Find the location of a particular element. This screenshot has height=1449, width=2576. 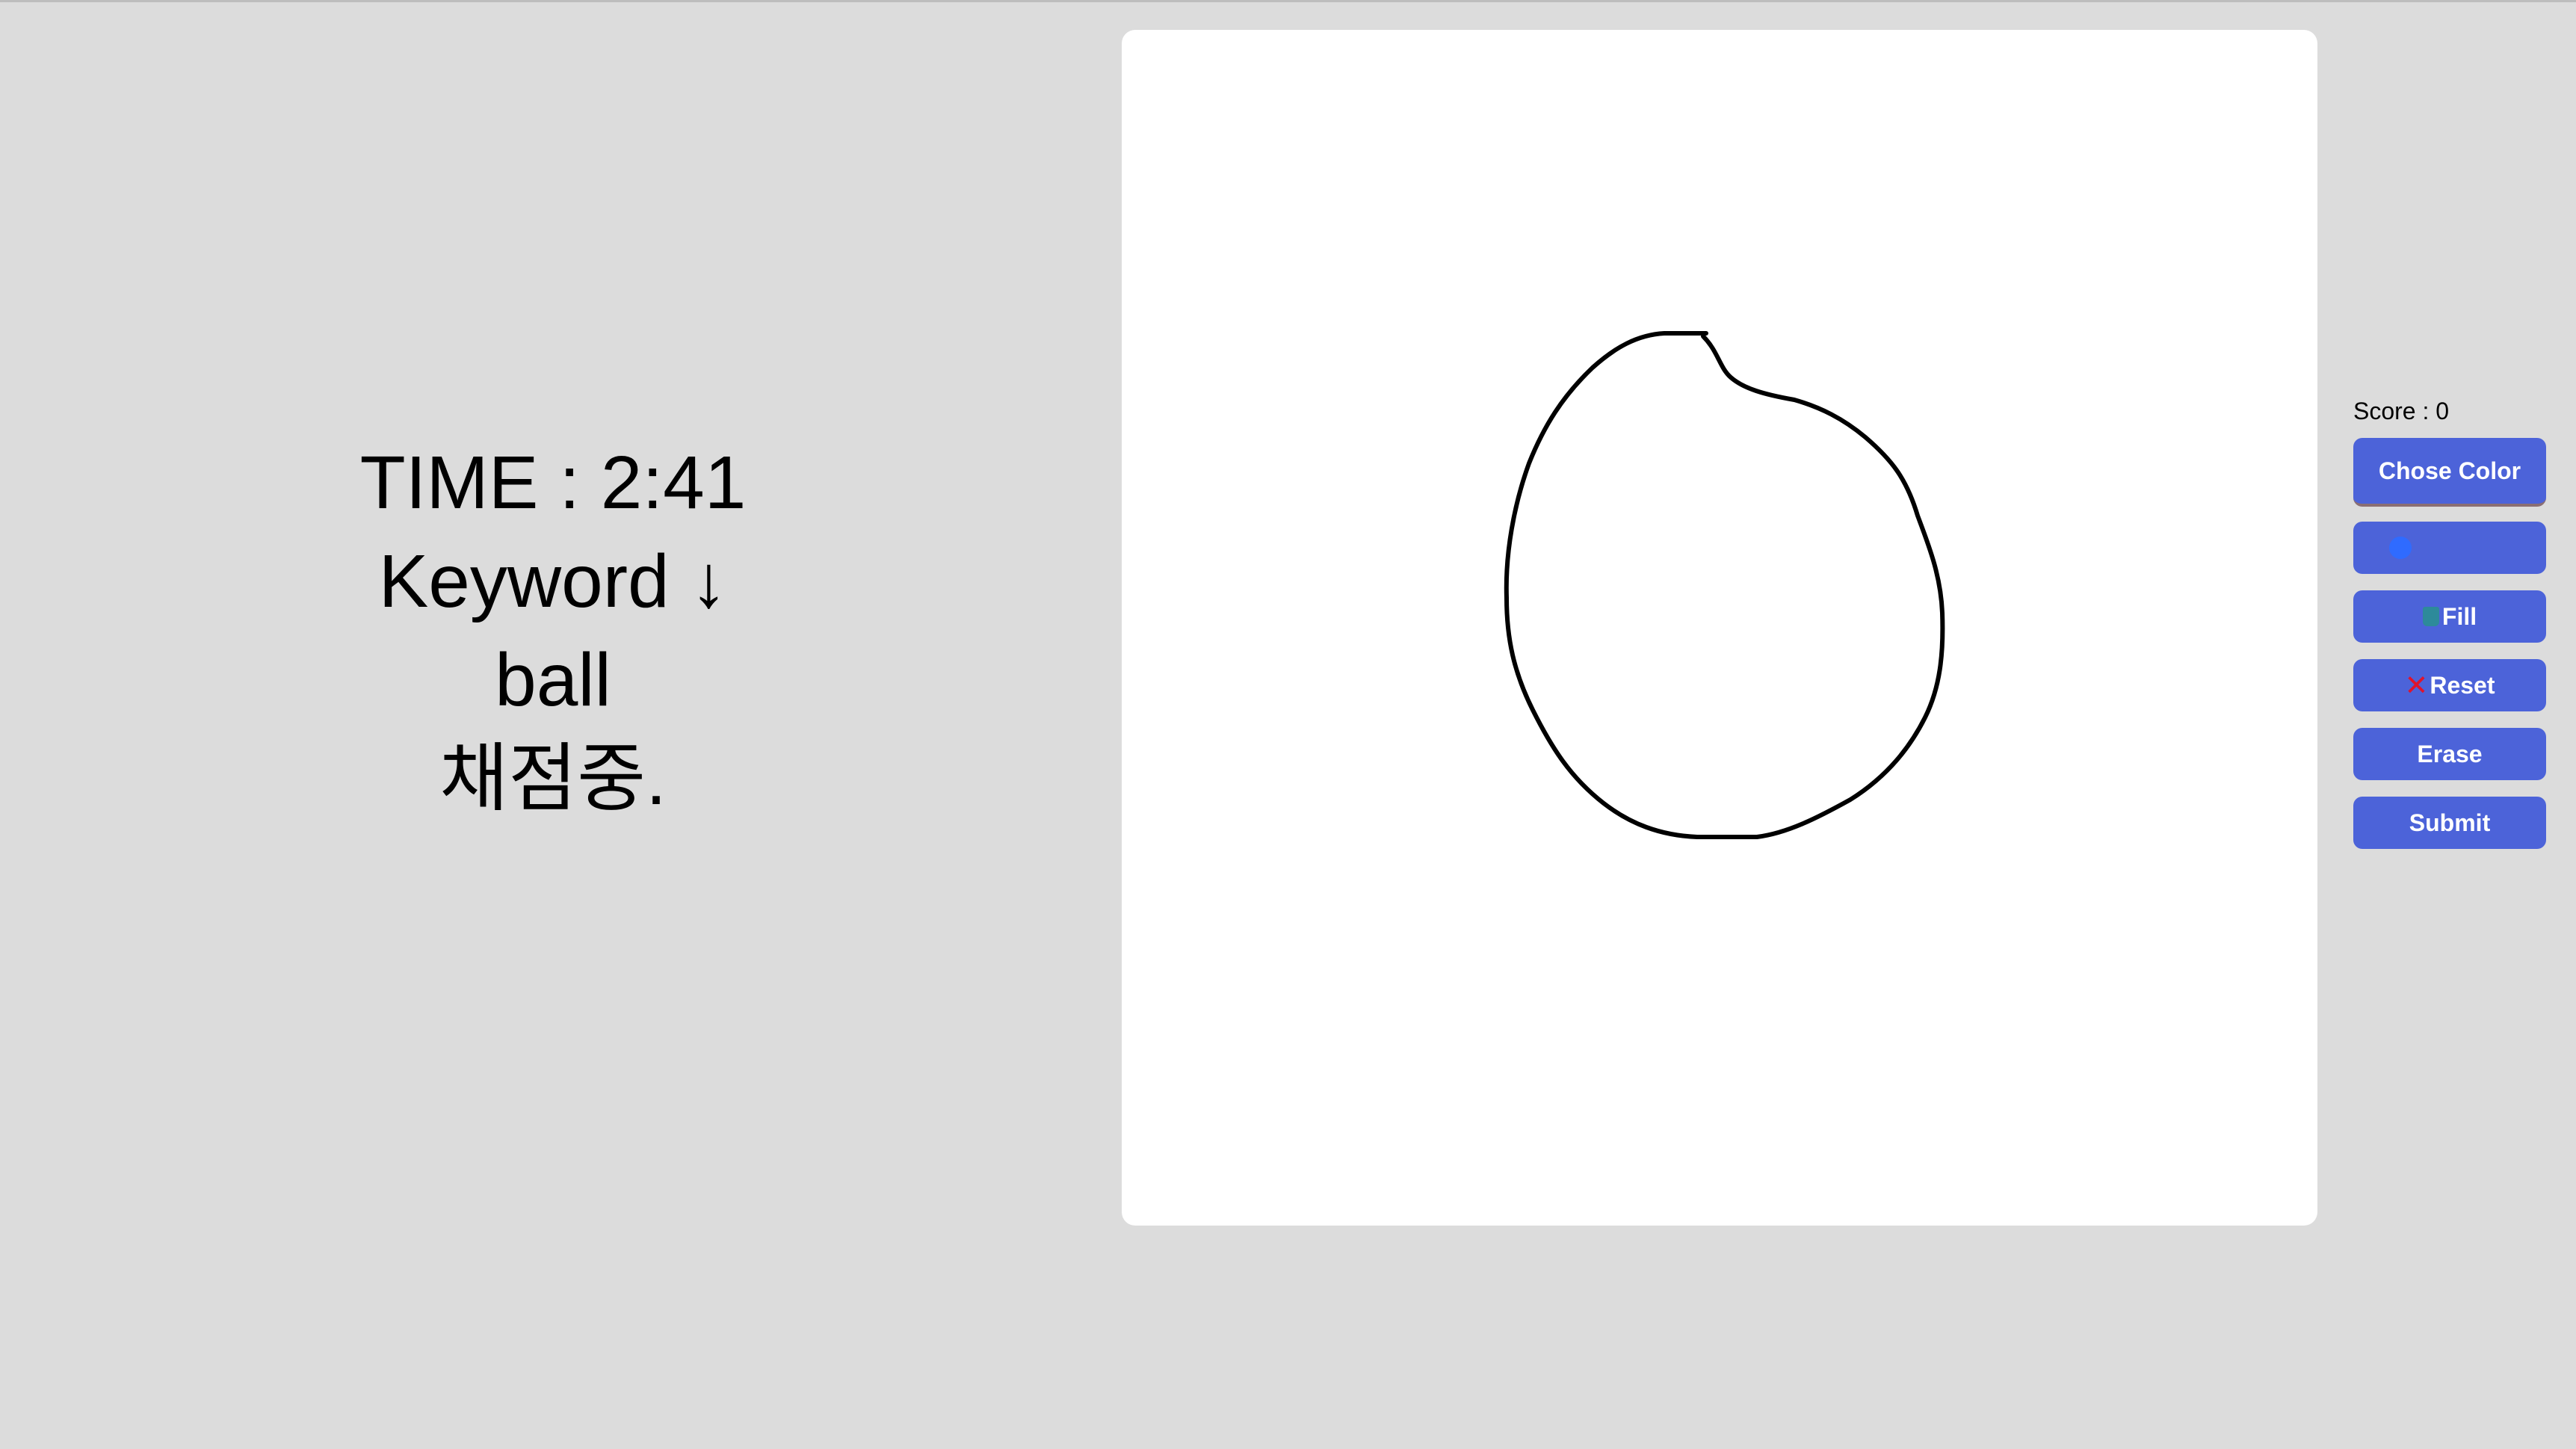

erase-button: Erase is located at coordinates (2449, 754).